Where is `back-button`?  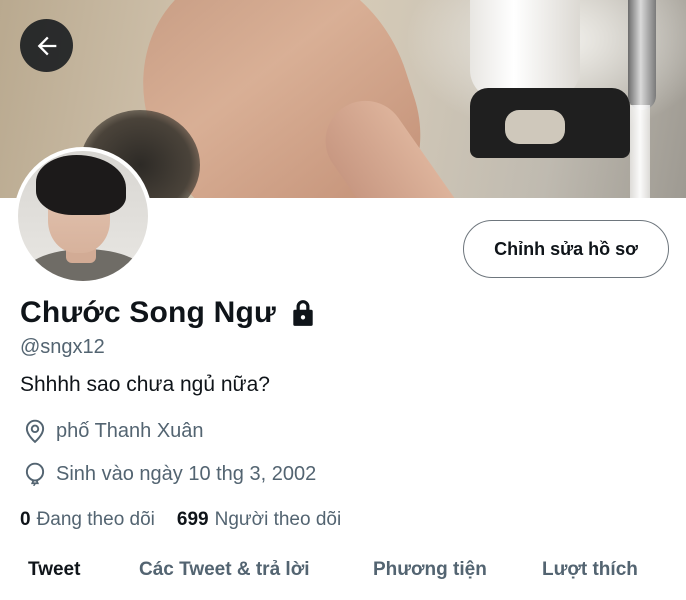 back-button is located at coordinates (46, 45).